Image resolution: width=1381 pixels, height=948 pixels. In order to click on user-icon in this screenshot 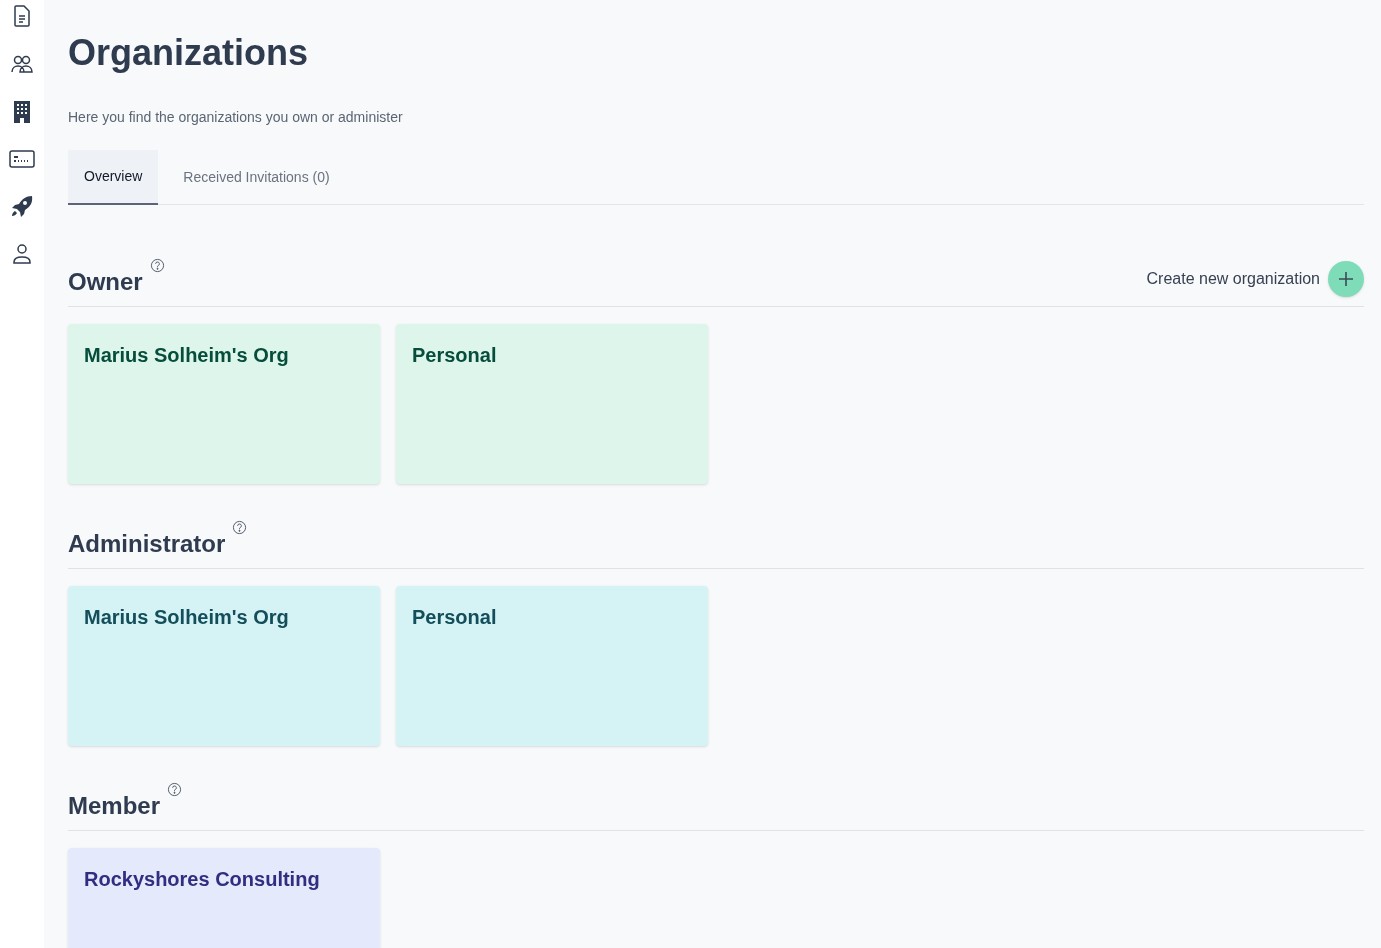, I will do `click(22, 254)`.